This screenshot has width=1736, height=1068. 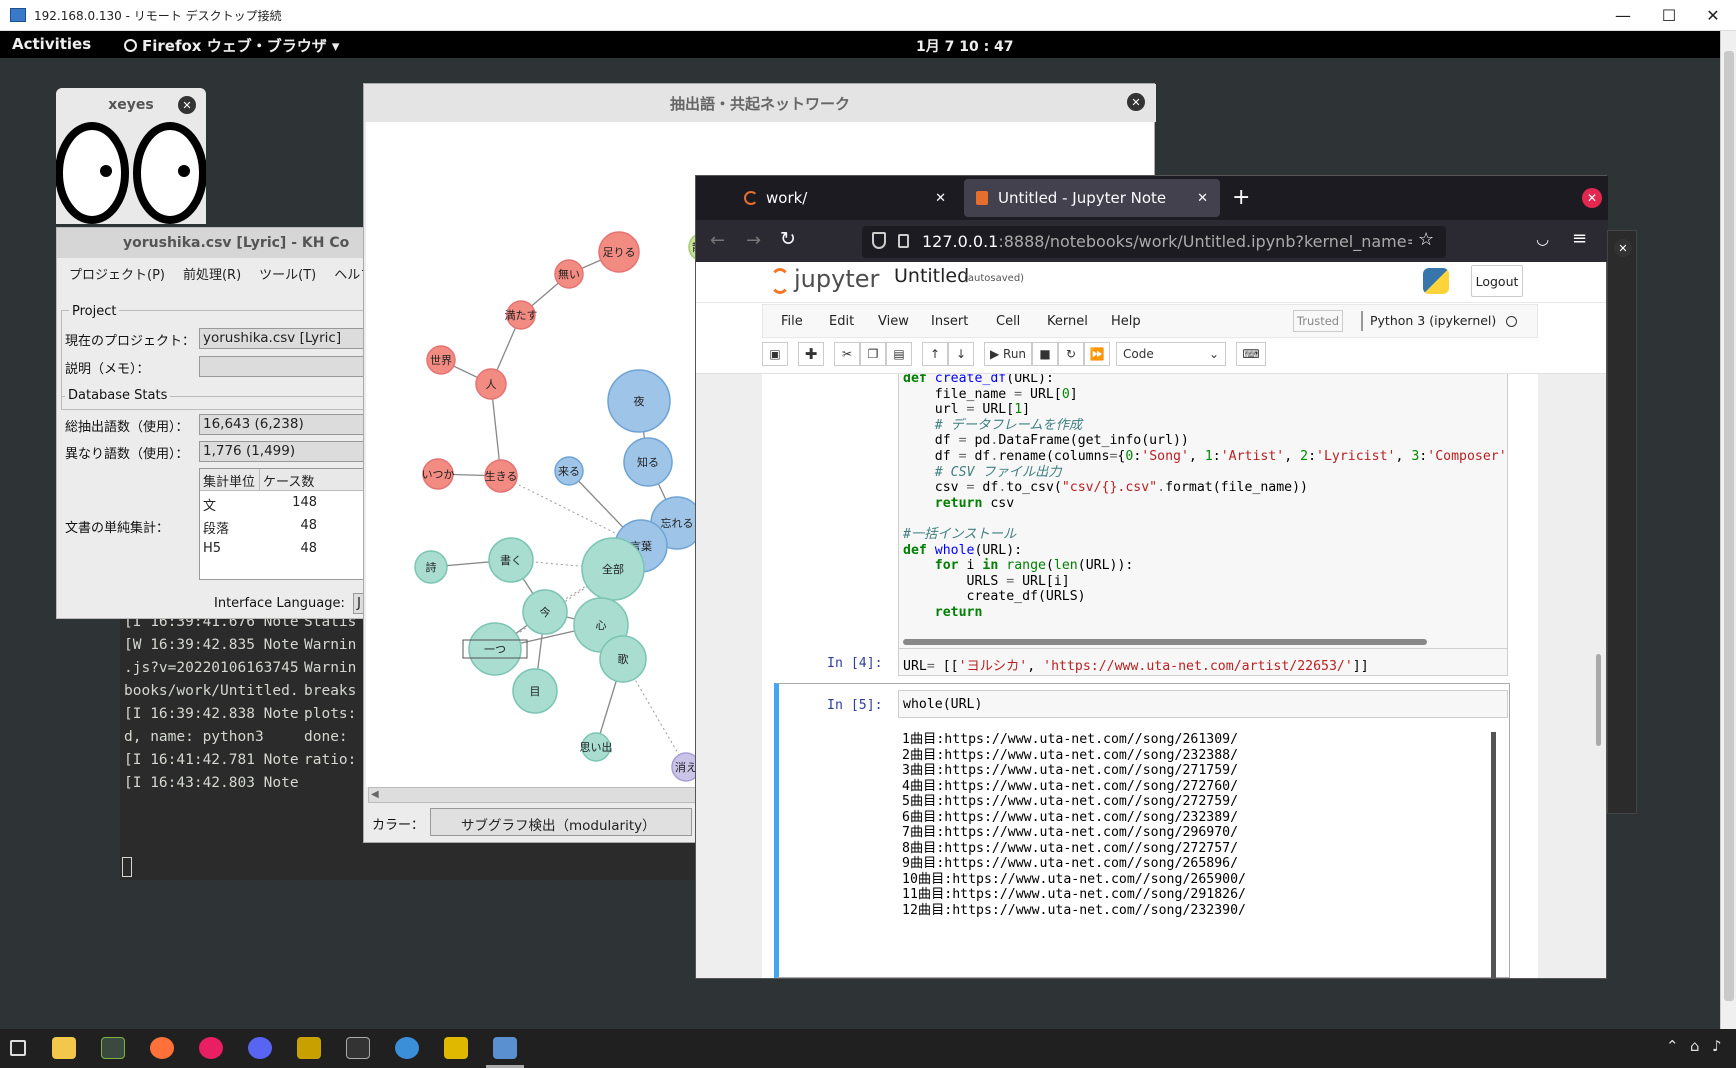 I want to click on volume-icon: ♪, so click(x=1717, y=1046).